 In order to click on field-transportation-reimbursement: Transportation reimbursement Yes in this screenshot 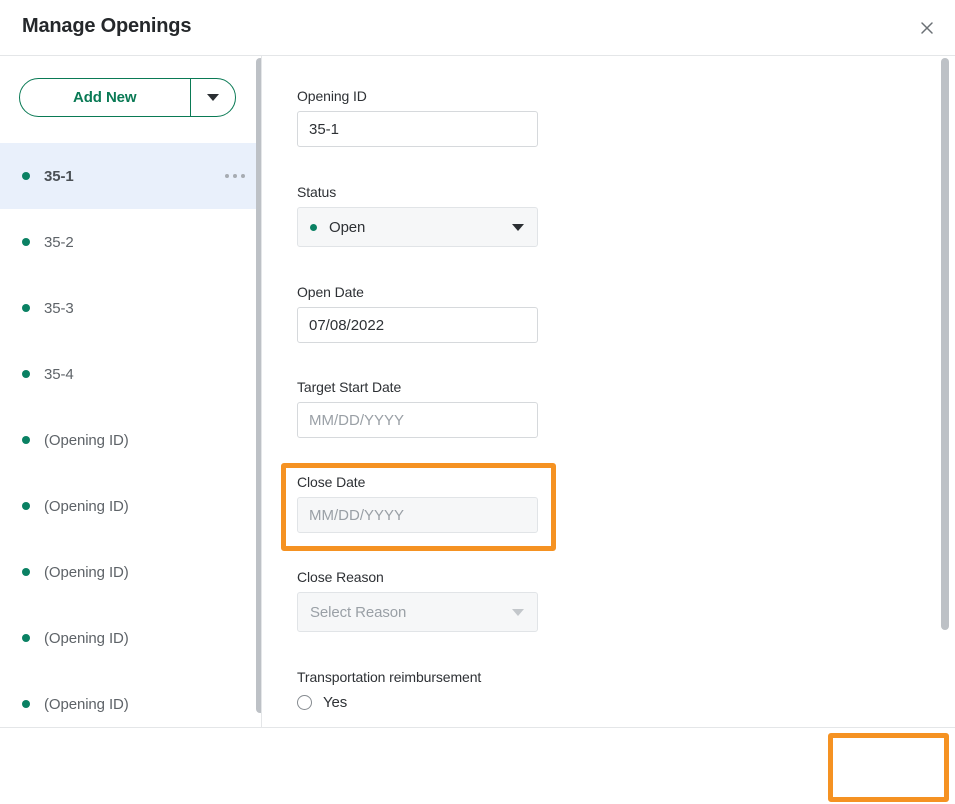, I will do `click(389, 690)`.